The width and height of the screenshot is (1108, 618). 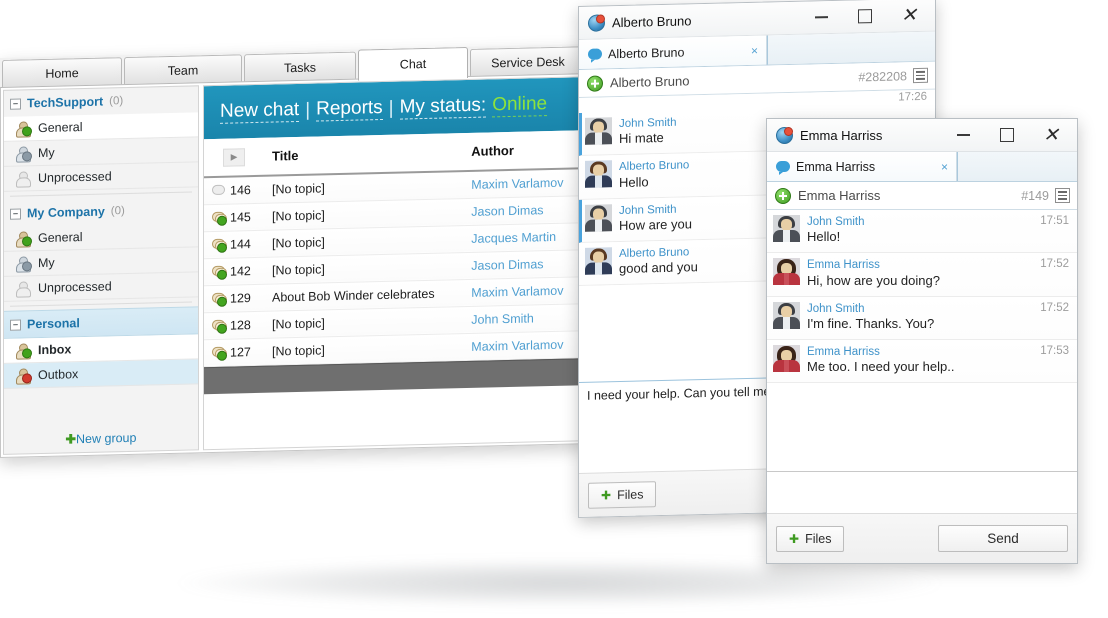 What do you see at coordinates (66, 212) in the screenshot?
I see `sidebar-group-my-company-label: My Company` at bounding box center [66, 212].